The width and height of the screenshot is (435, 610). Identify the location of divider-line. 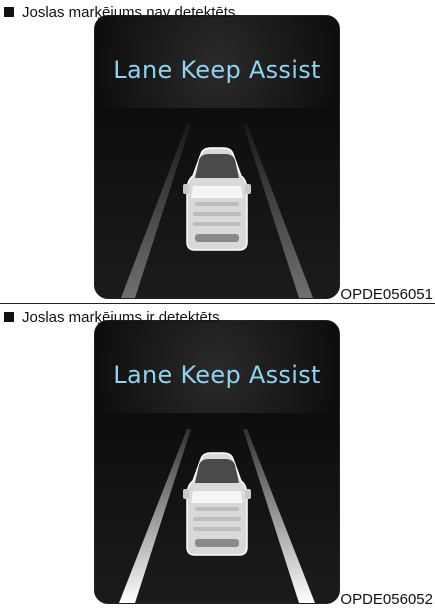
(217, 303).